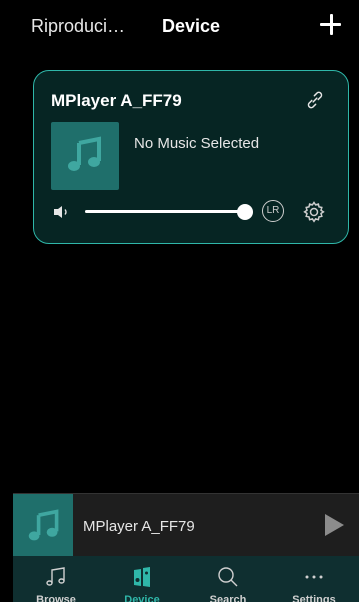 The width and height of the screenshot is (359, 602). What do you see at coordinates (334, 525) in the screenshot?
I see `play-icon` at bounding box center [334, 525].